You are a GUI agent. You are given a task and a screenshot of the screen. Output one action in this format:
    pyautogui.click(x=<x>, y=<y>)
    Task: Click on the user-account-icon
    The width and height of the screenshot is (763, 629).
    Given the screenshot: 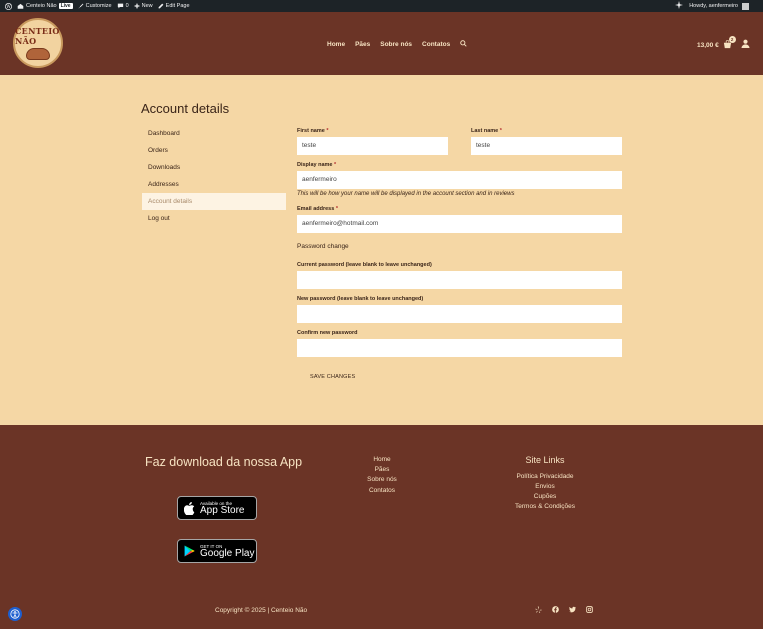 What is the action you would take?
    pyautogui.click(x=745, y=44)
    